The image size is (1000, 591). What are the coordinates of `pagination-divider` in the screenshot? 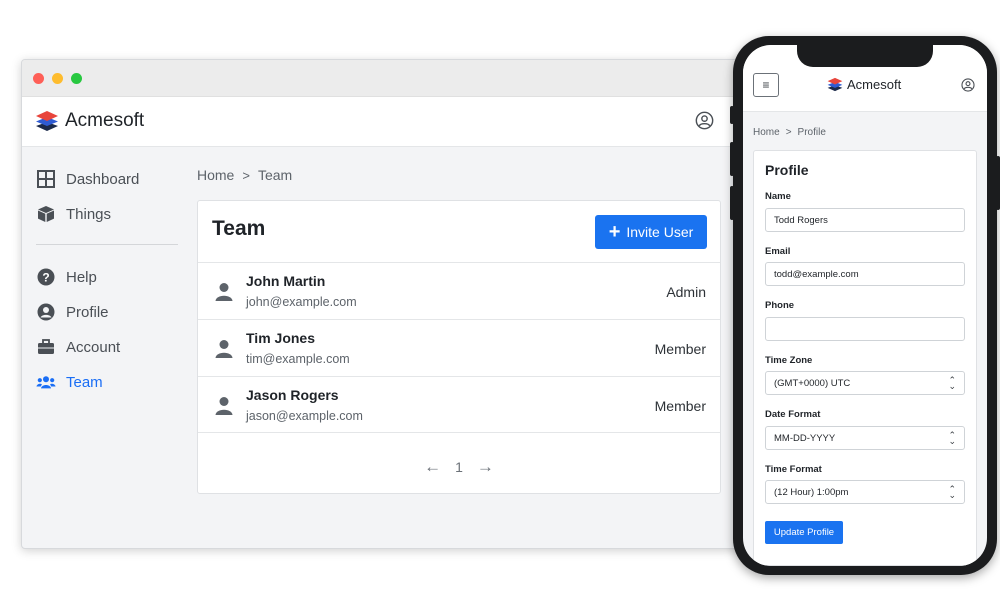 It's located at (459, 432).